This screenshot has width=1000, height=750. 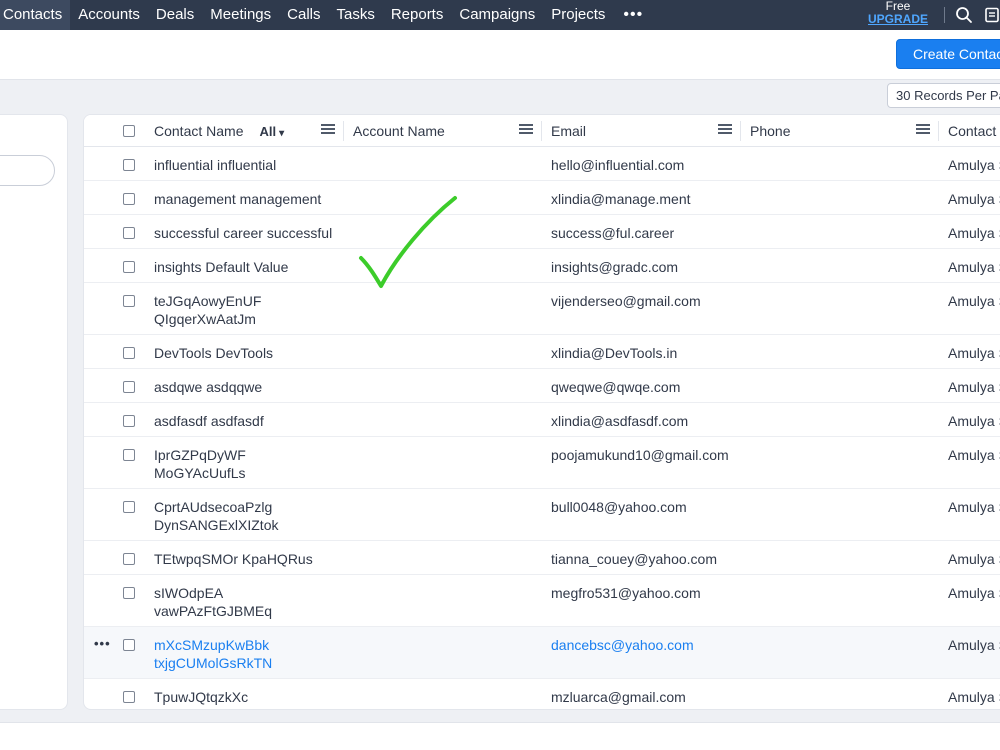 I want to click on contact-name-cell: DevTools DevTools, so click(x=249, y=353).